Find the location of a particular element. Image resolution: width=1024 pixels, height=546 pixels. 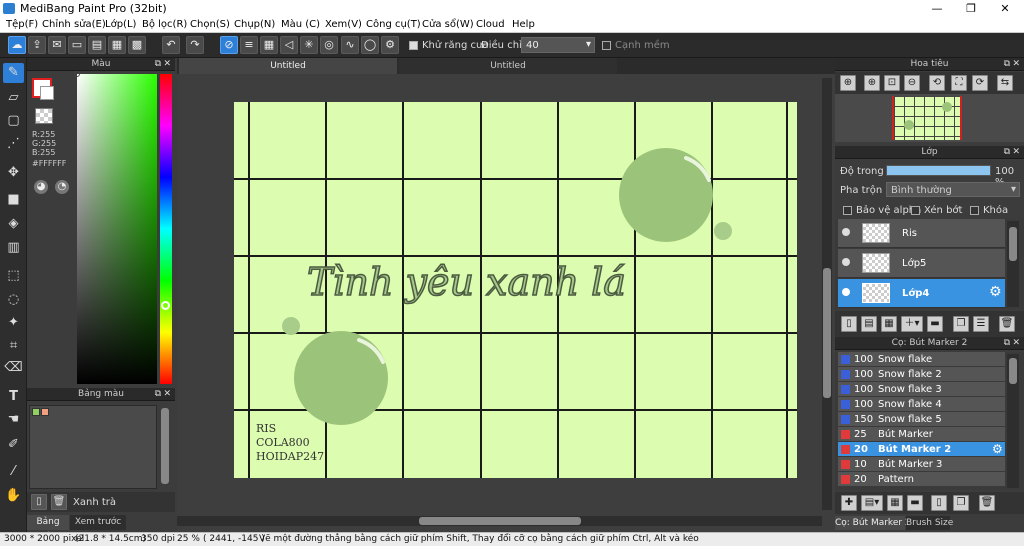

comment-icon: ✉ is located at coordinates (57, 45).